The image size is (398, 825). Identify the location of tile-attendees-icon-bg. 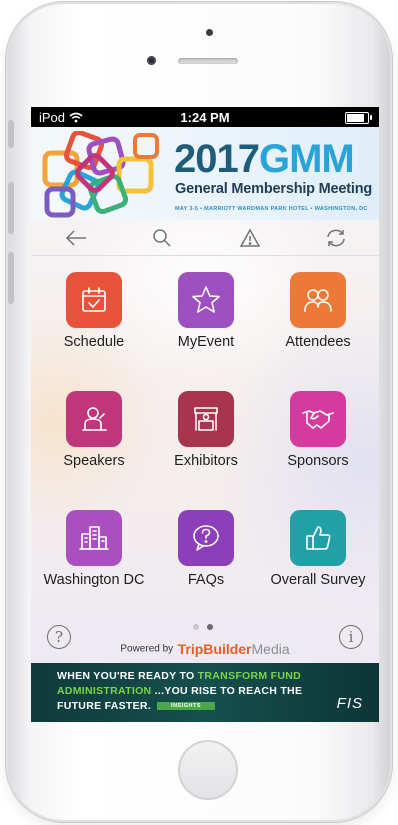
(318, 300).